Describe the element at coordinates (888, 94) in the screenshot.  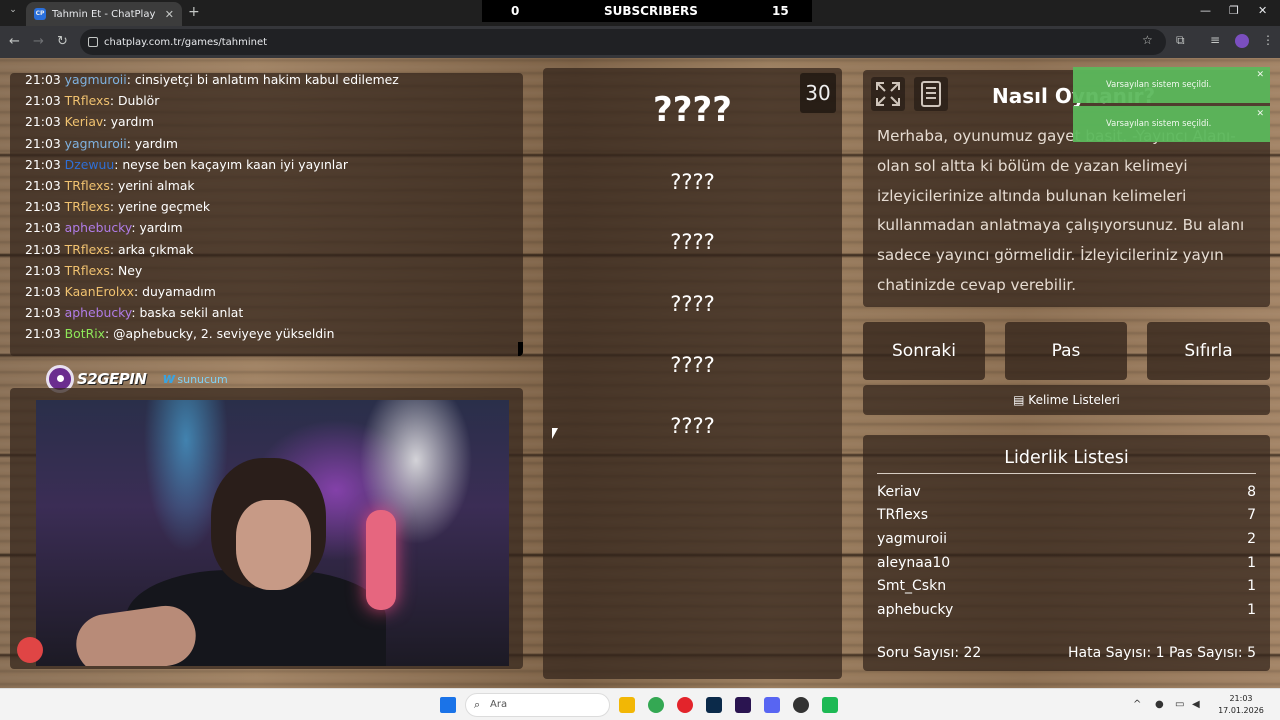
I see `fullscreen-icon` at that location.